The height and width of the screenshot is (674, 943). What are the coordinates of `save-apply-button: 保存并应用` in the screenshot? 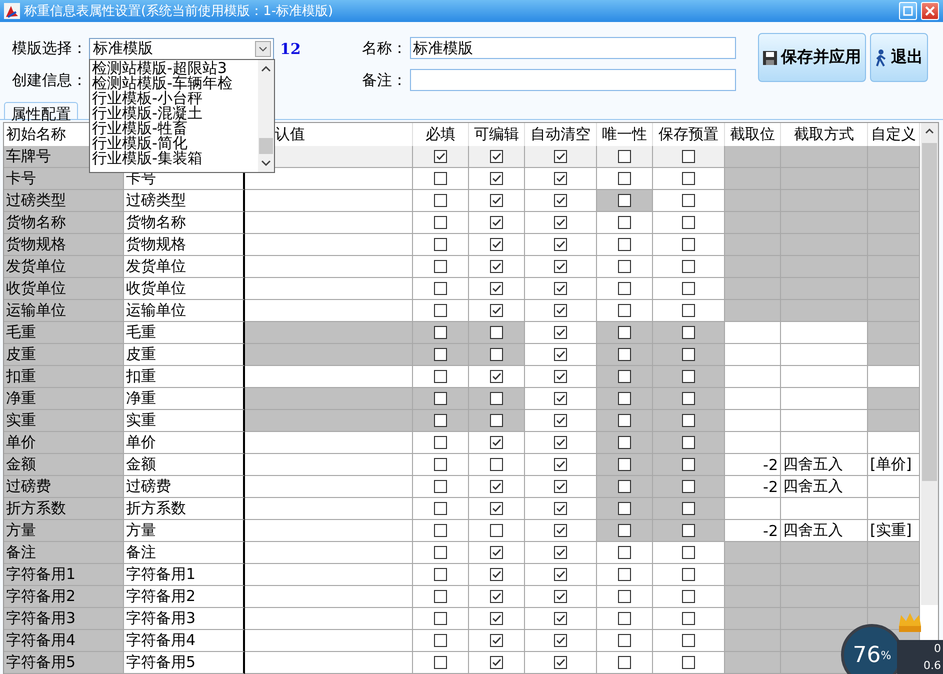 It's located at (812, 57).